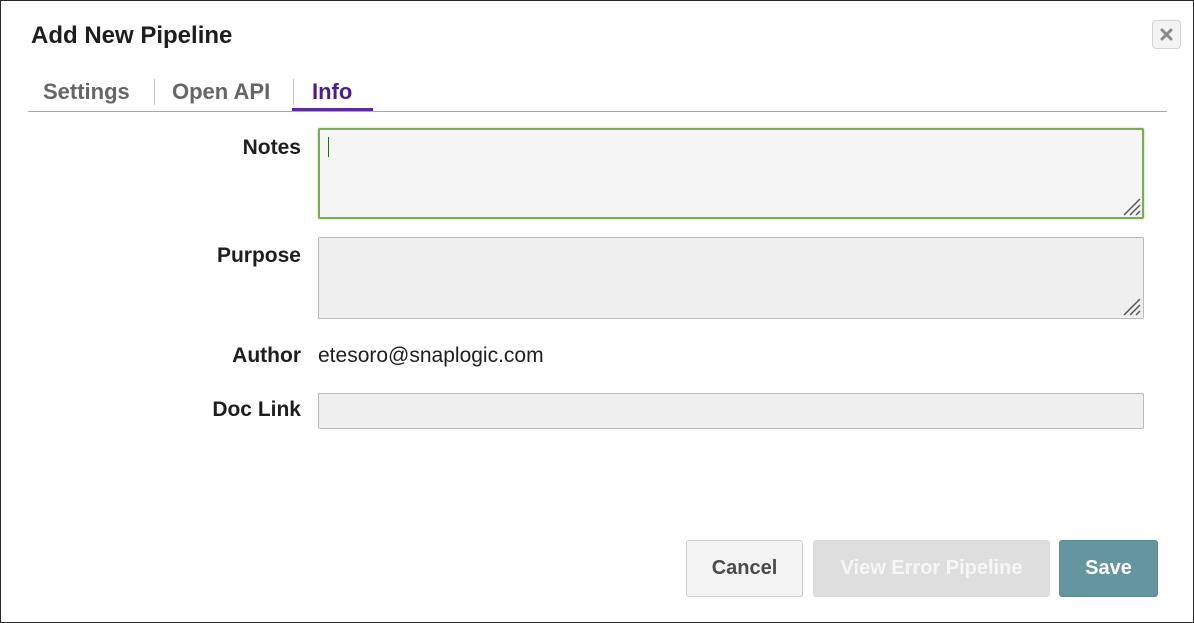 Image resolution: width=1194 pixels, height=623 pixels. Describe the element at coordinates (132, 35) in the screenshot. I see `dialog-title: Add New Pipeline` at that location.